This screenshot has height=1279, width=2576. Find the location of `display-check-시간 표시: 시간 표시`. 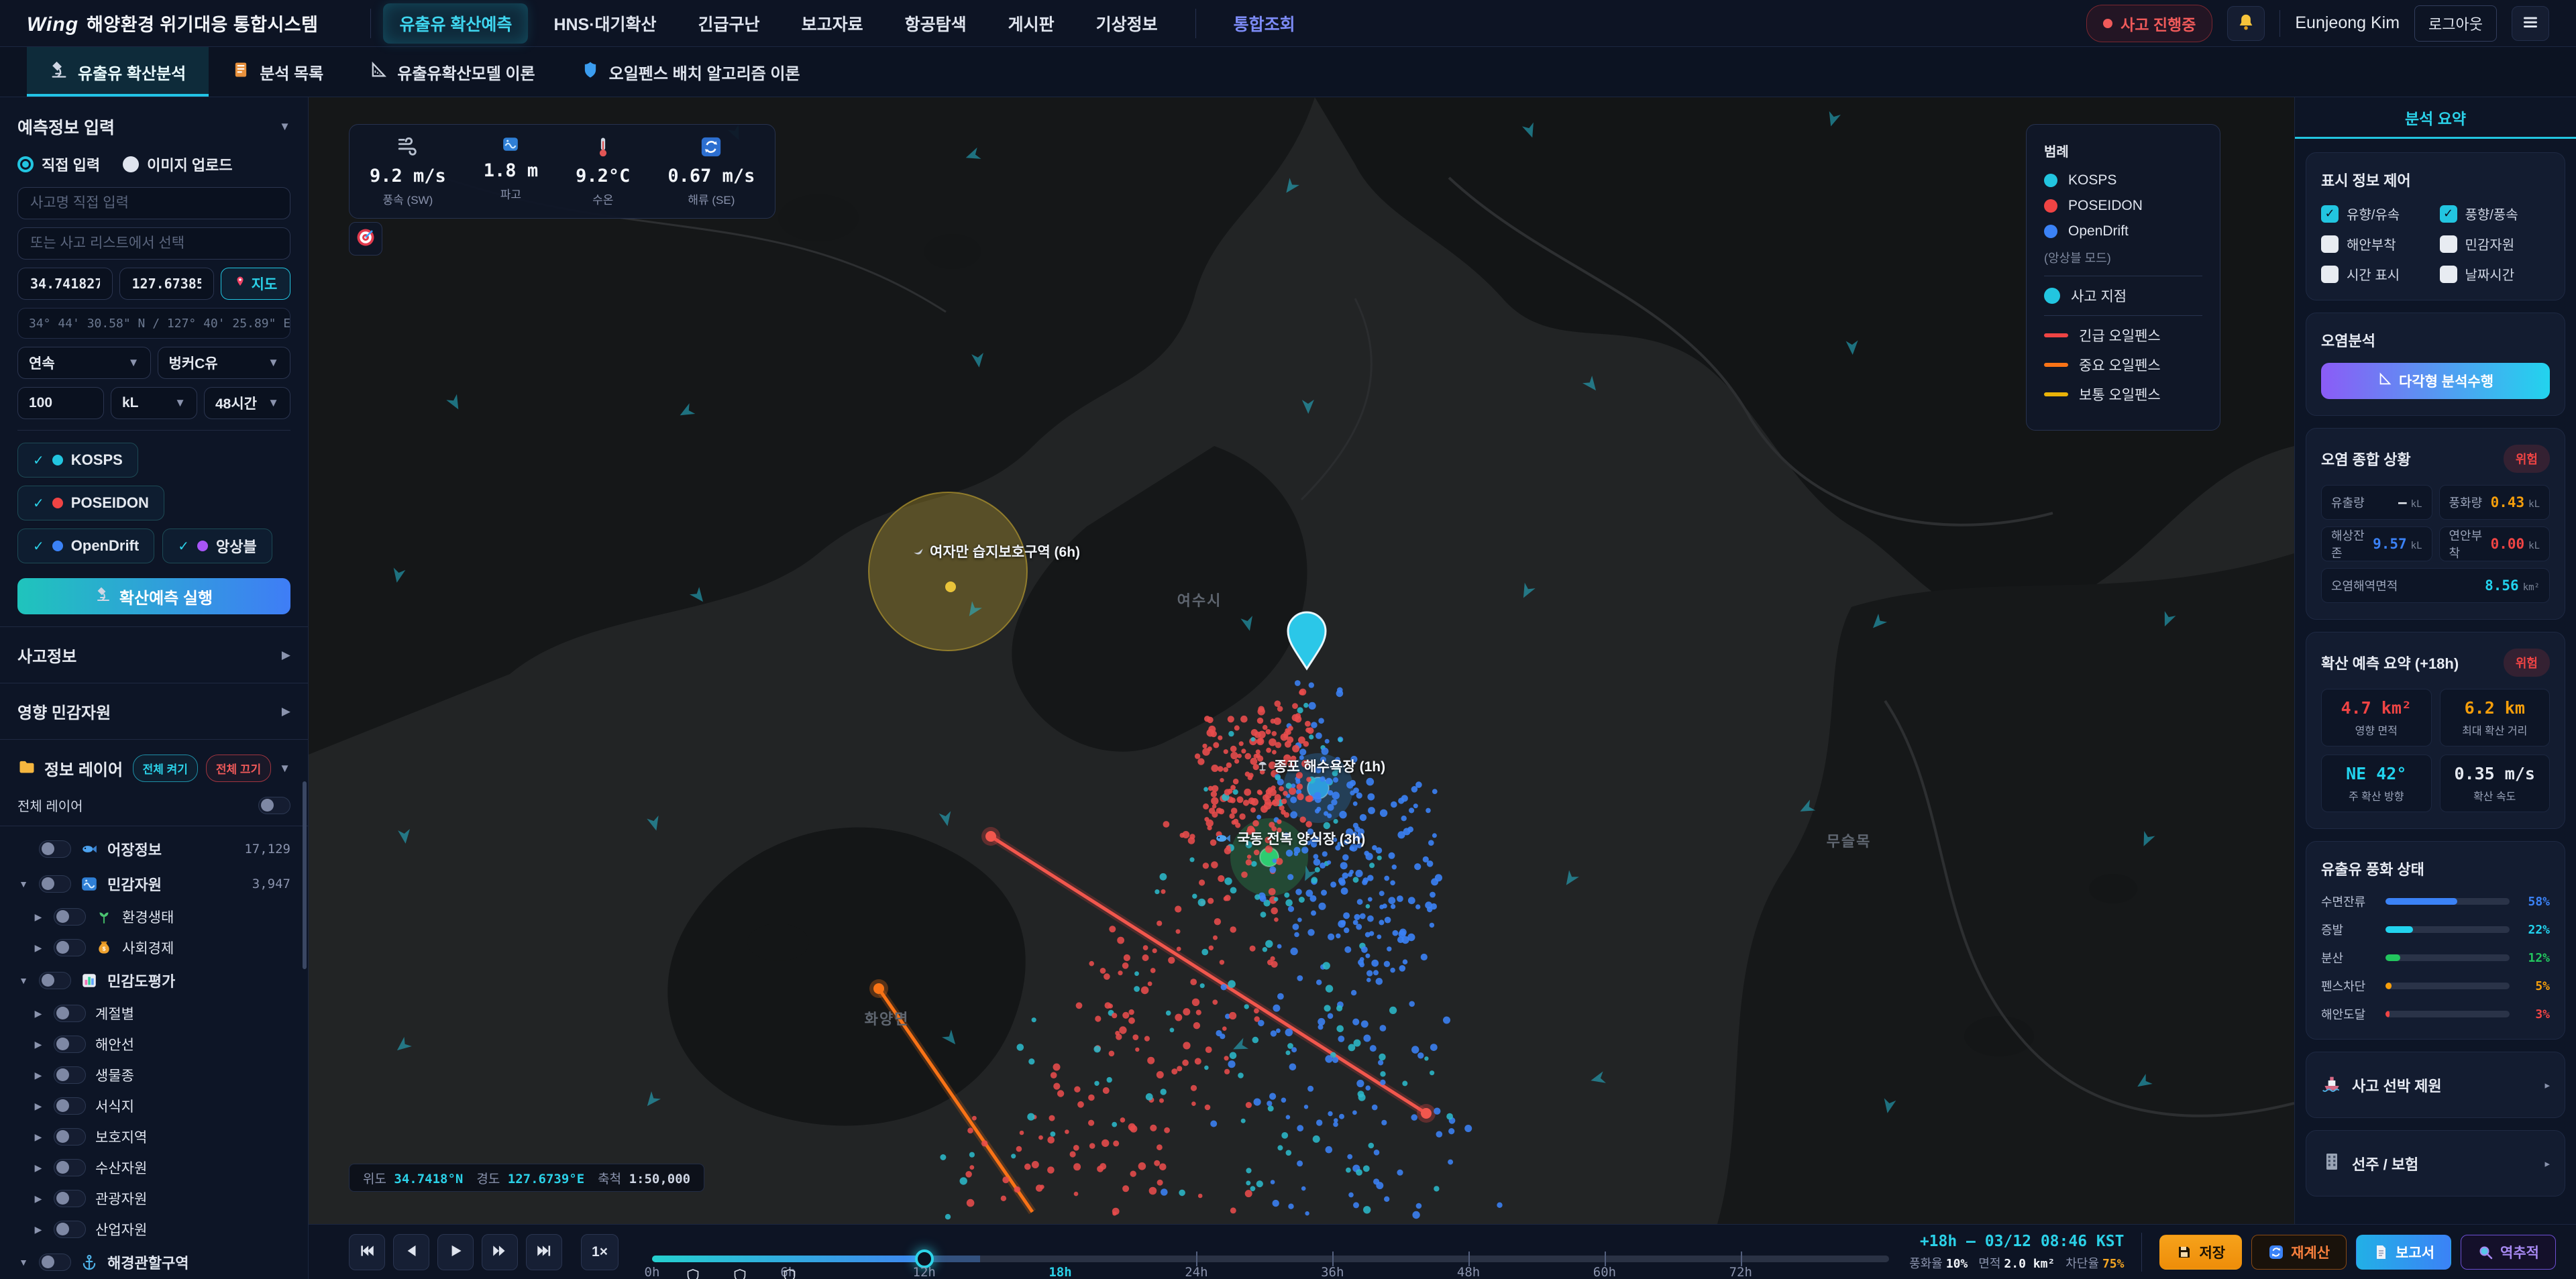

display-check-시간 표시: 시간 표시 is located at coordinates (2376, 274).